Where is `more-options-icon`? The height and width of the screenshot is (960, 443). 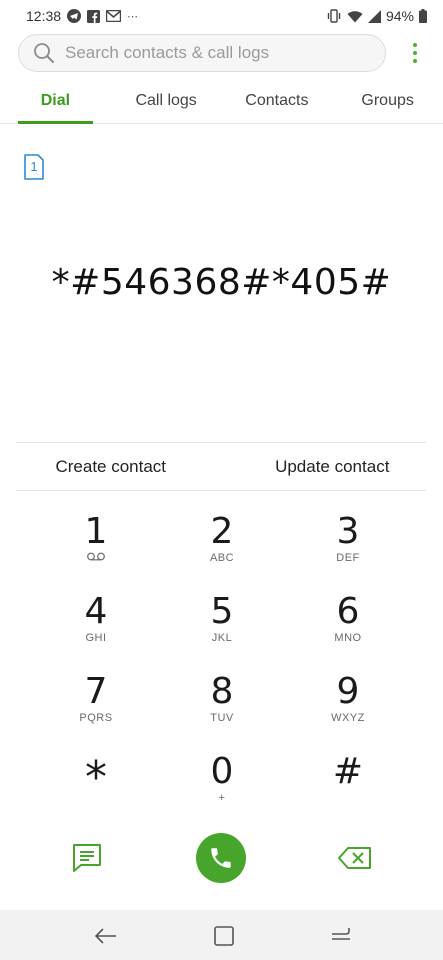
more-options-icon is located at coordinates (415, 45).